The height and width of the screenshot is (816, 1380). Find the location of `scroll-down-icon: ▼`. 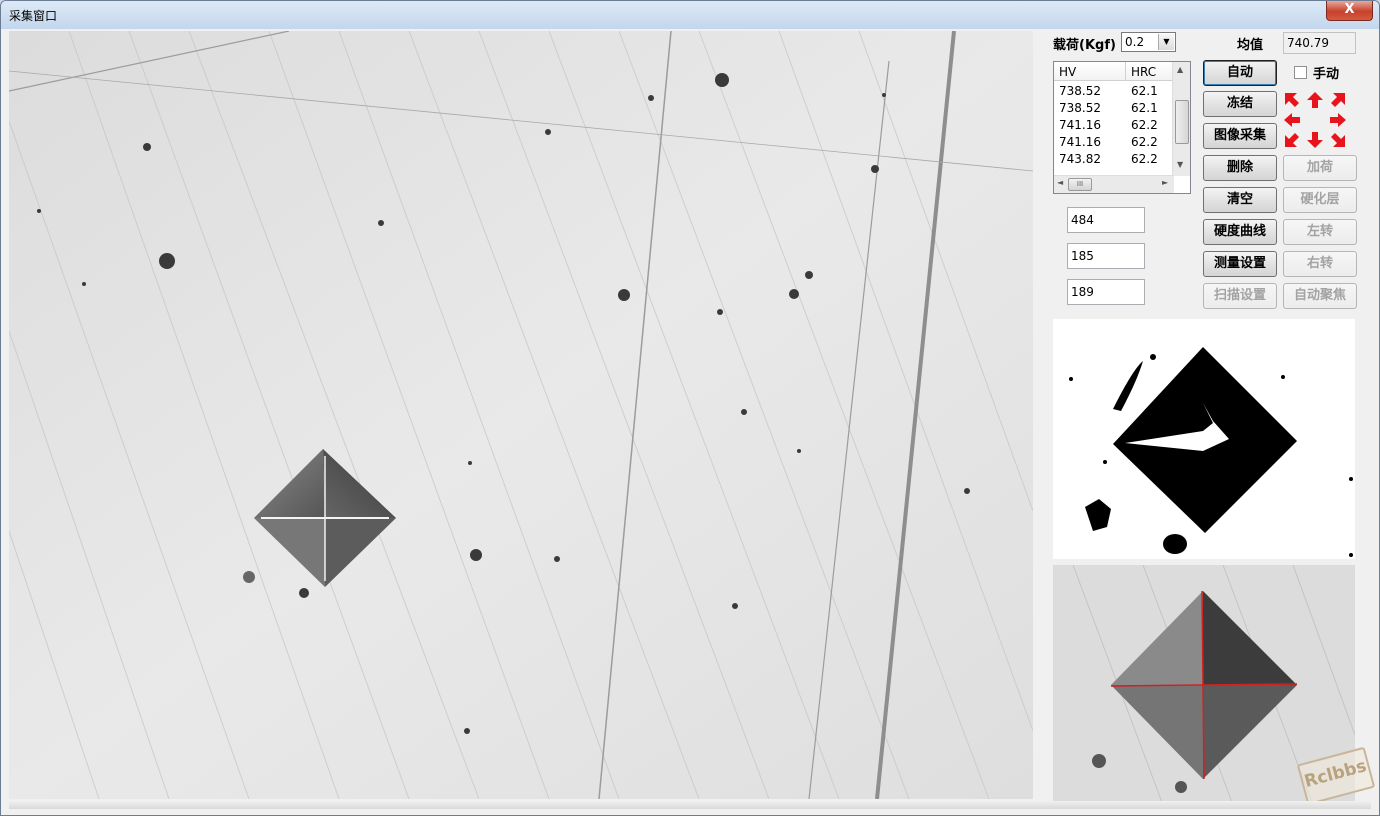

scroll-down-icon: ▼ is located at coordinates (1180, 164).